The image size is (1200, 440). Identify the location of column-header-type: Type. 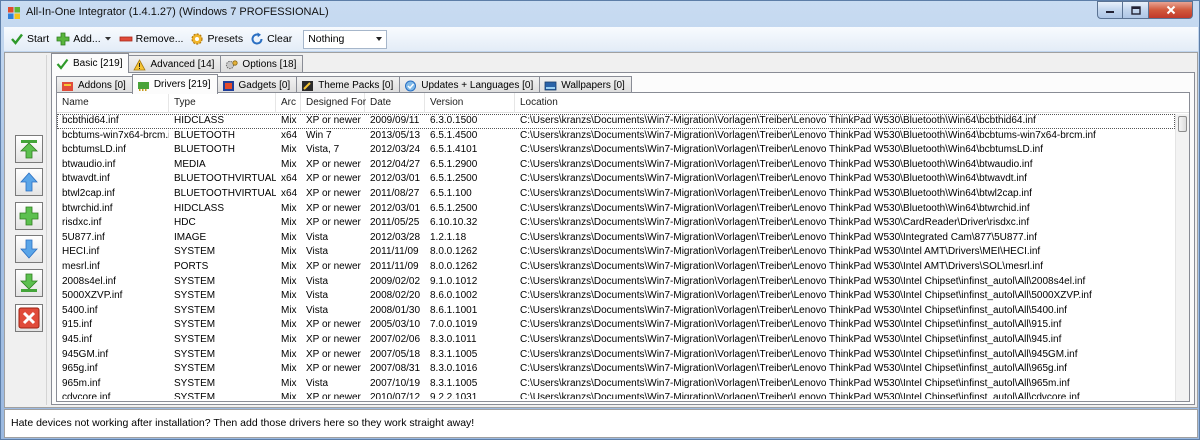
(222, 103).